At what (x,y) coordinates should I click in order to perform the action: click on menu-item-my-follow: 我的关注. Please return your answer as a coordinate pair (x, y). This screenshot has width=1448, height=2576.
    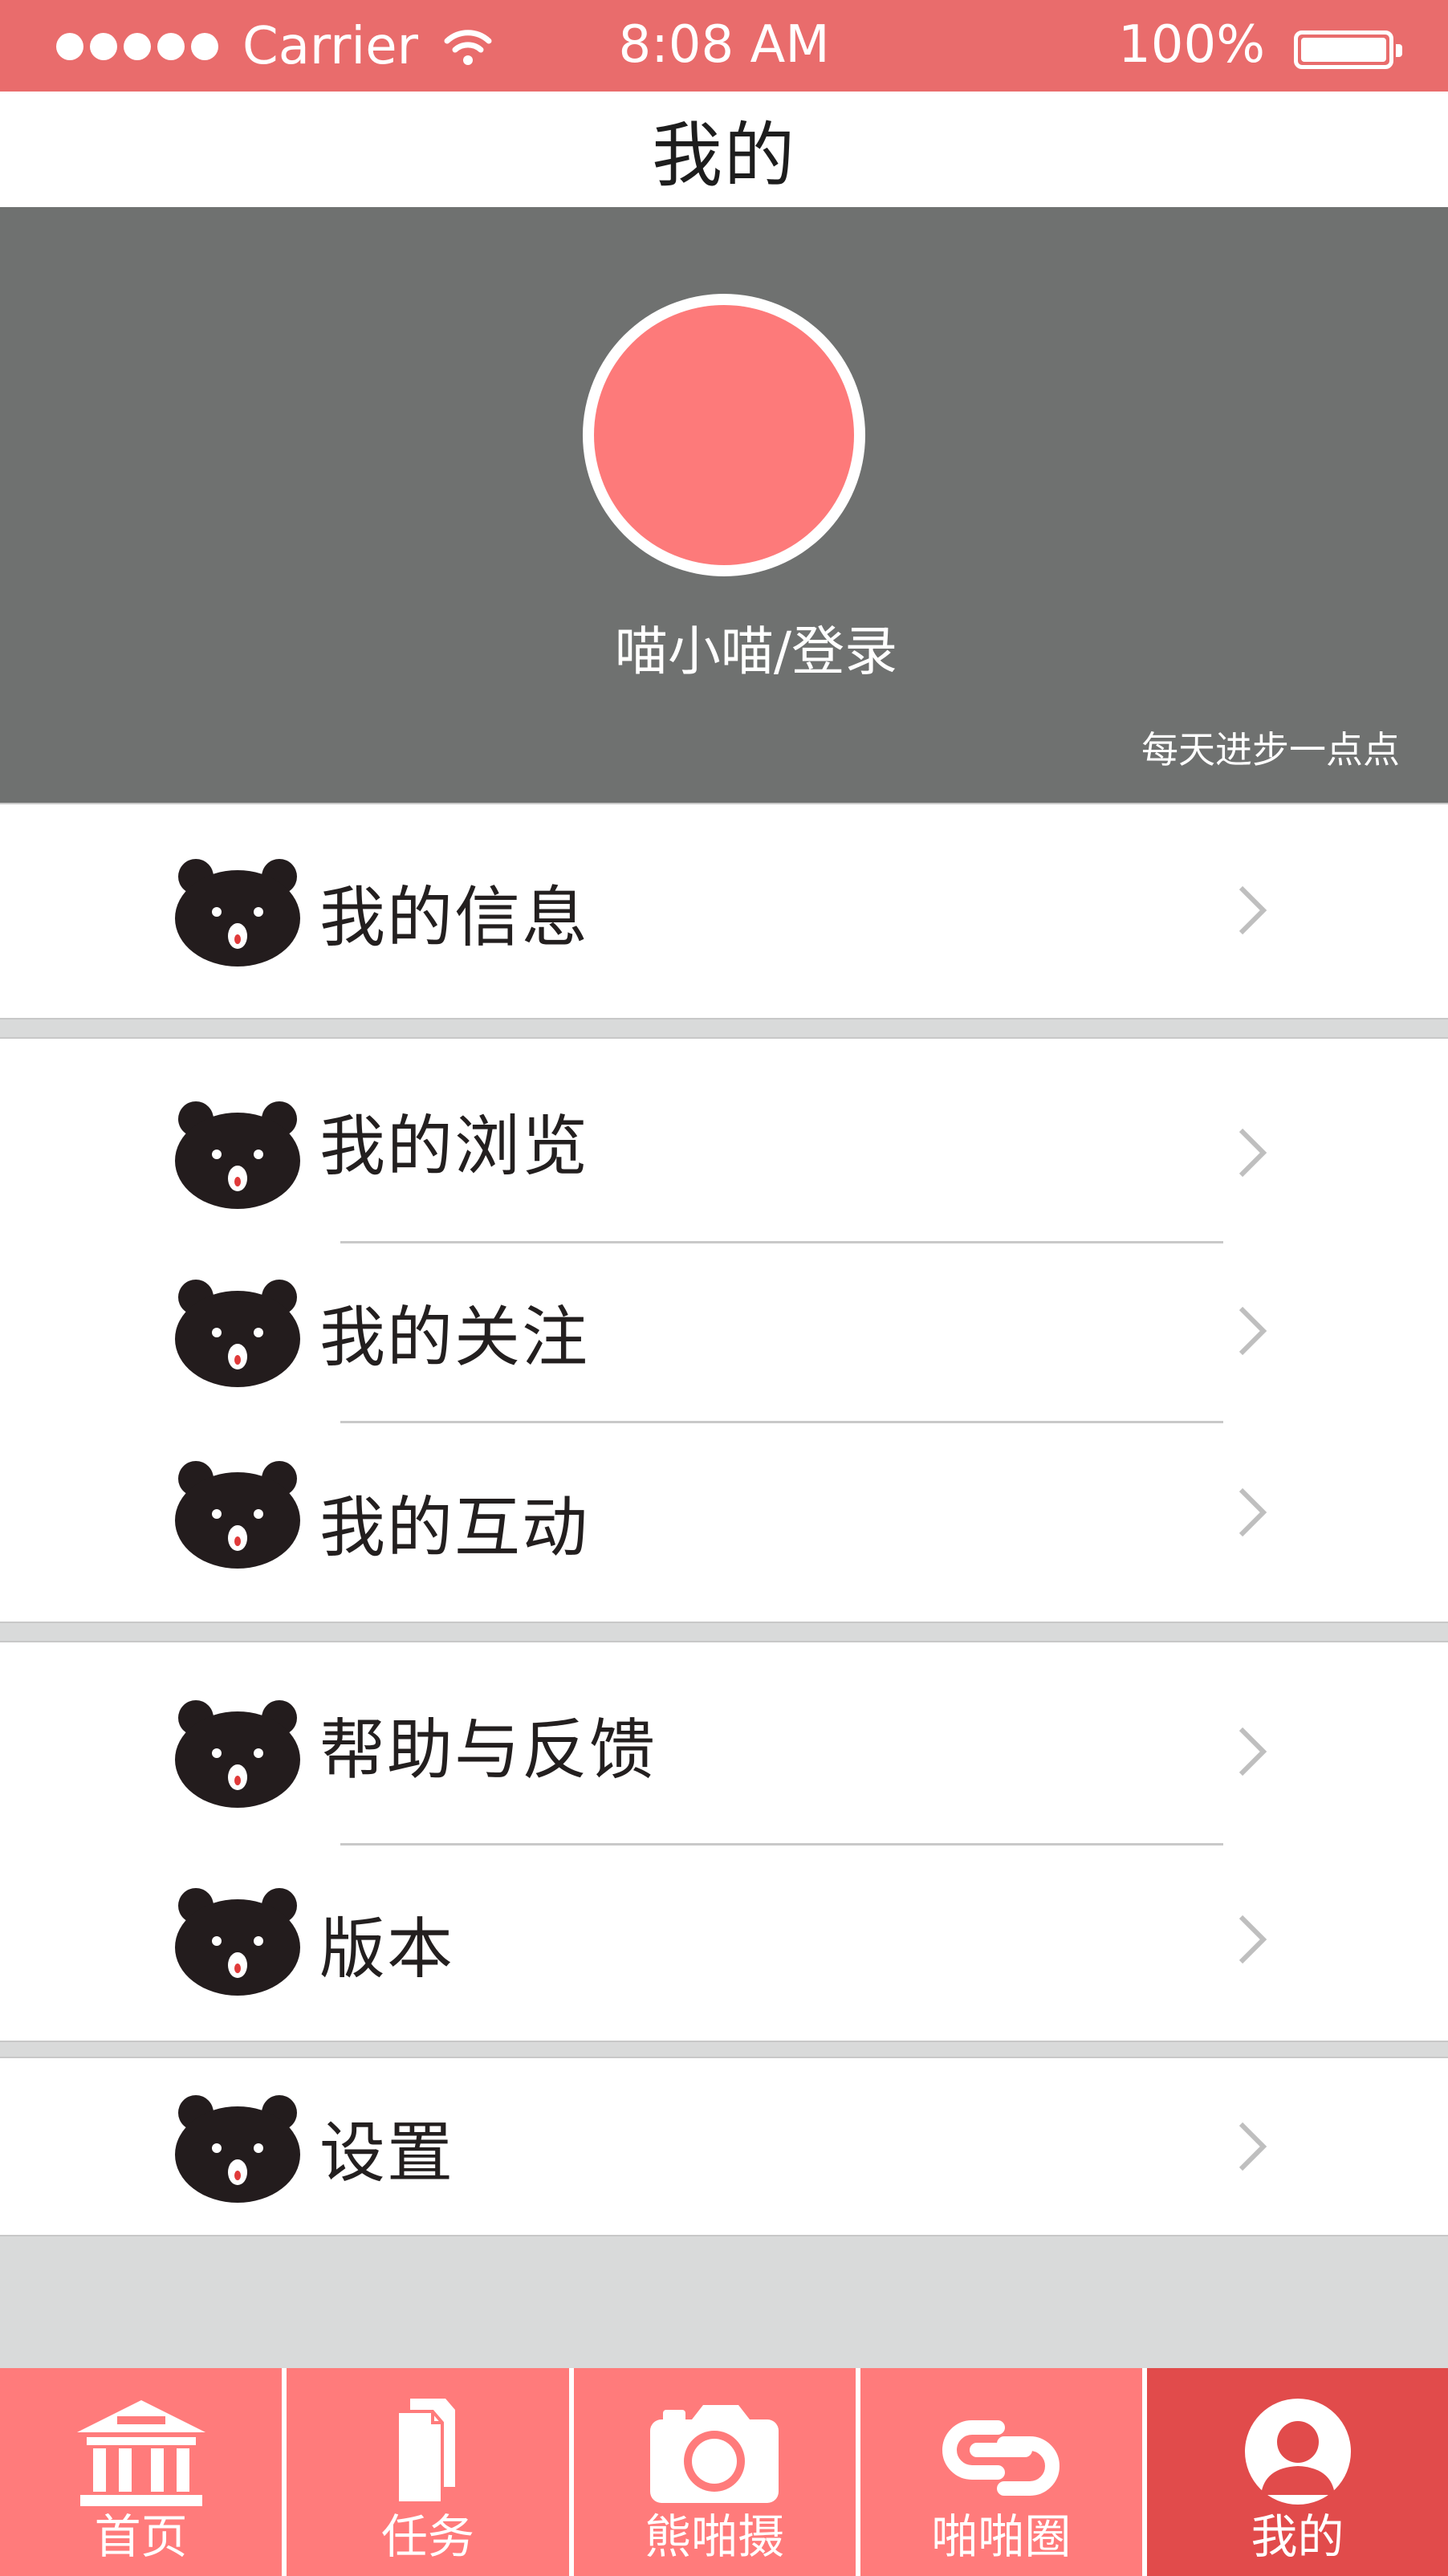
    Looking at the image, I should click on (724, 1331).